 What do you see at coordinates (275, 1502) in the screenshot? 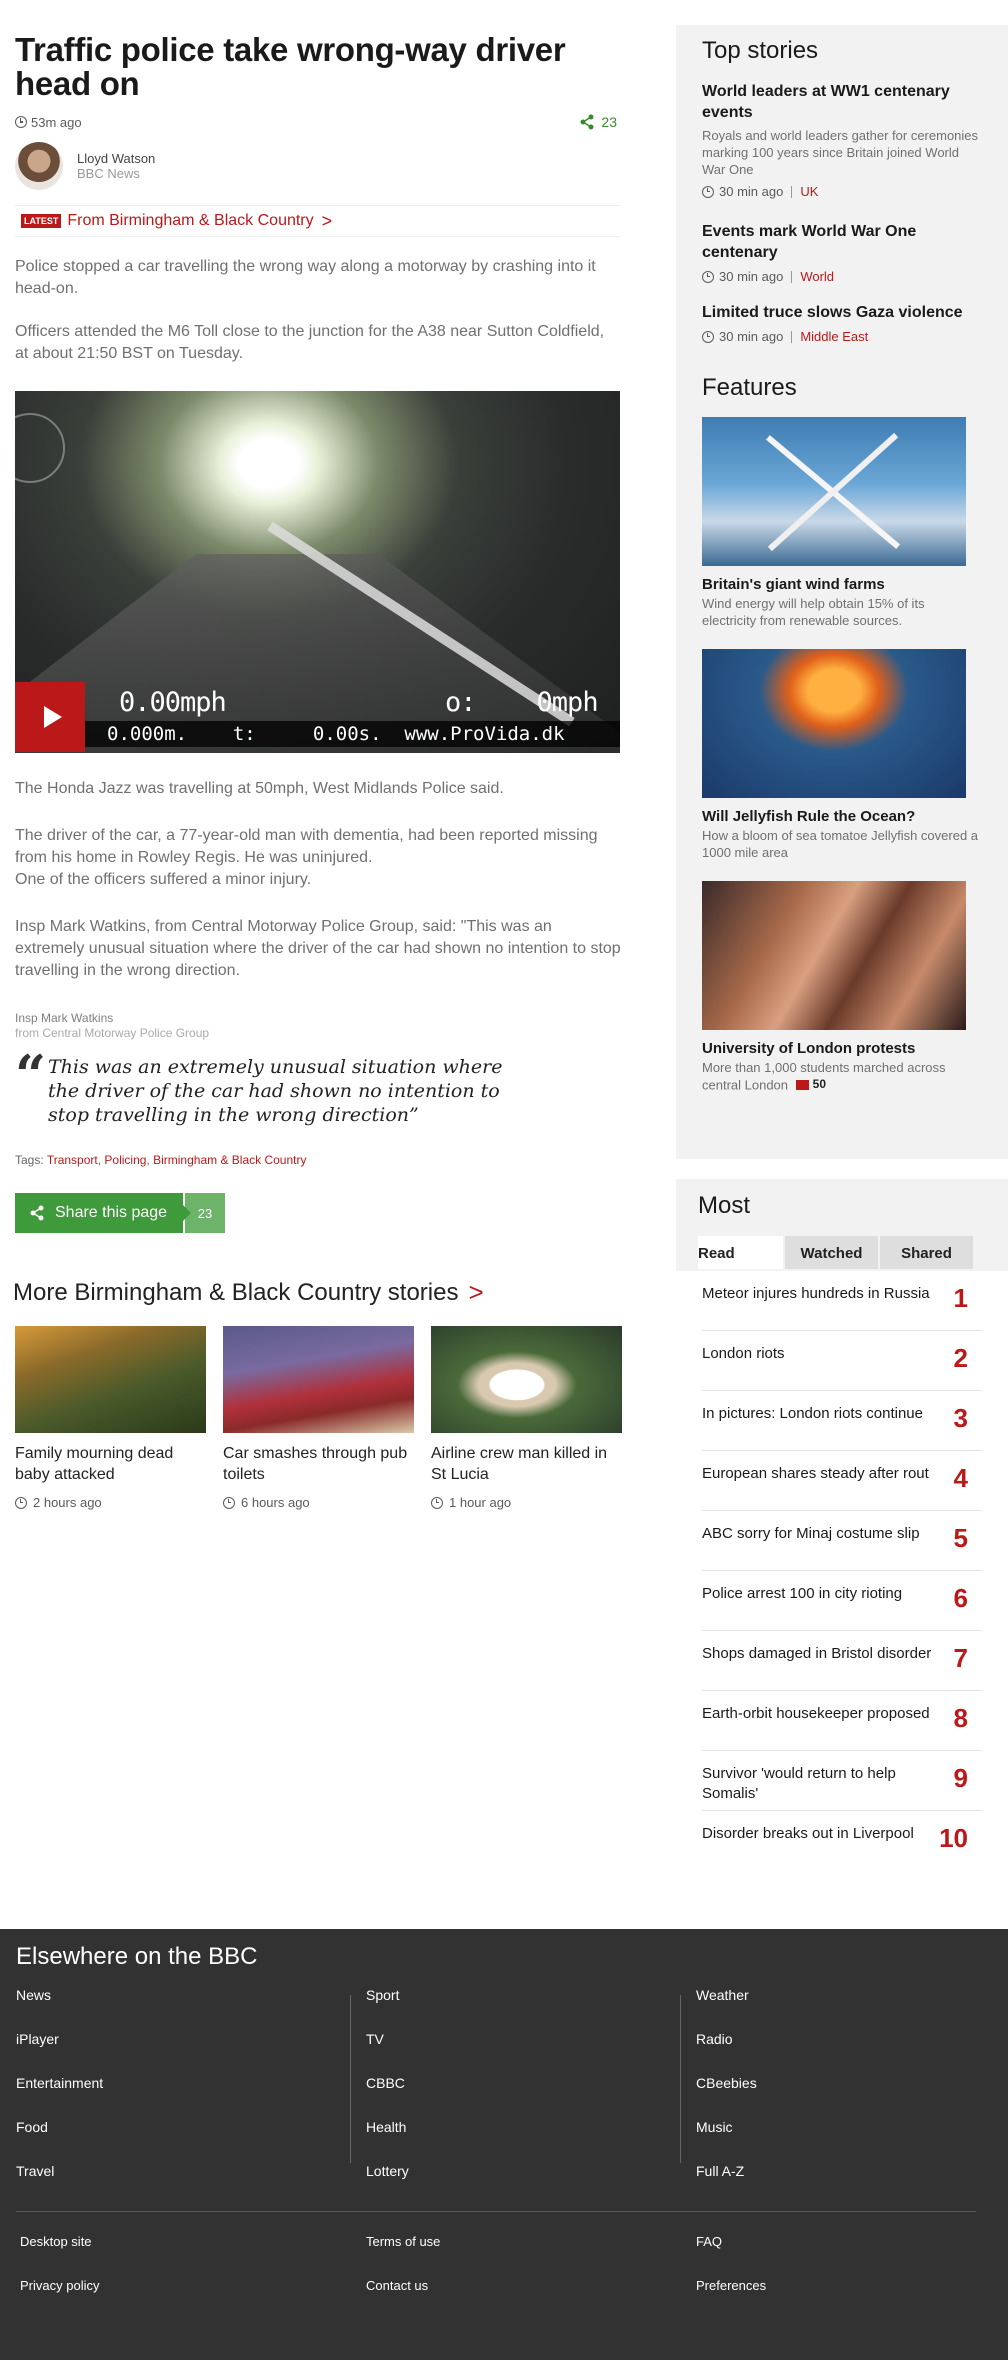
I see `story-time: 6 hours ago` at bounding box center [275, 1502].